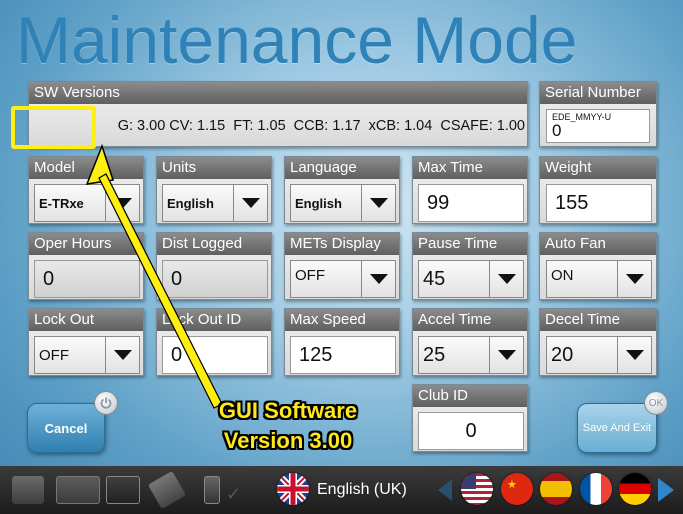 The height and width of the screenshot is (514, 683). I want to click on annotation-line-2: Version 3.00, so click(288, 440).